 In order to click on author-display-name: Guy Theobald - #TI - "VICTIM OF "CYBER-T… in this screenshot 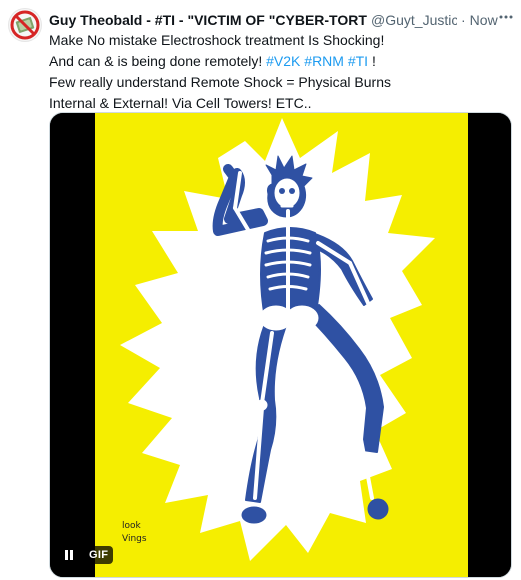, I will do `click(208, 20)`.